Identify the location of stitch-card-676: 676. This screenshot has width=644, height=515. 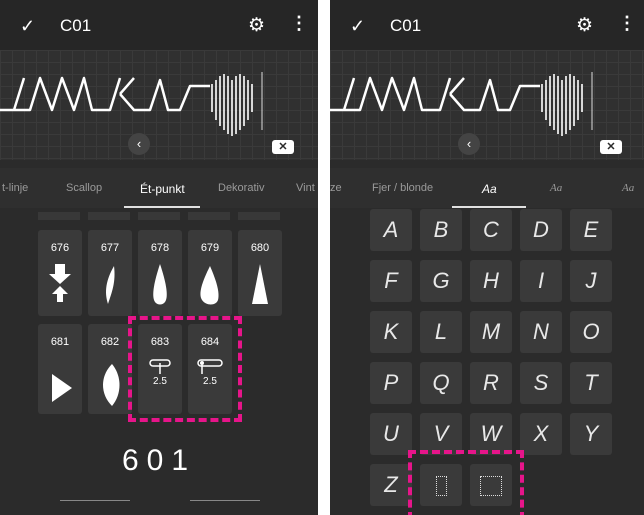
(60, 273).